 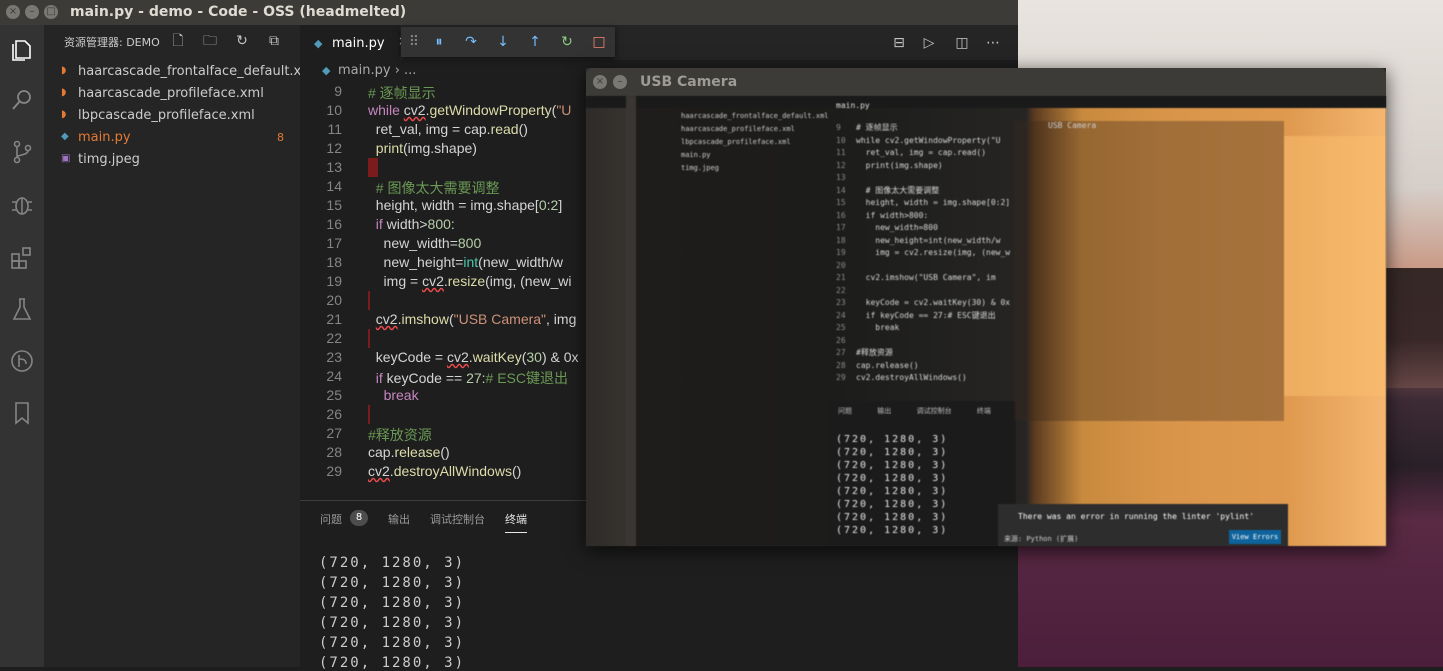 What do you see at coordinates (172, 116) in the screenshot?
I see `file-item: ◗ lbpcascade_profileface.xml` at bounding box center [172, 116].